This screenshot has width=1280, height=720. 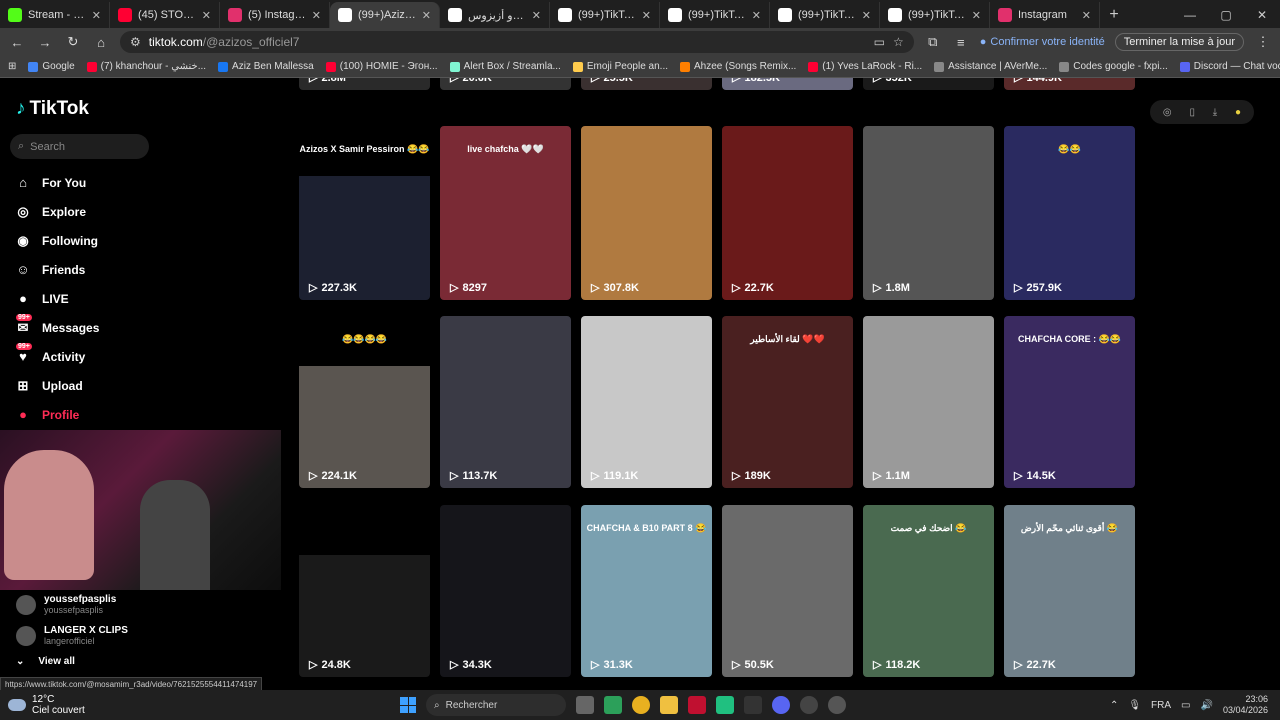 I want to click on video-card: Azizos X Samir Pessiron 😂😂 ▷ 227.3K, so click(x=364, y=213).